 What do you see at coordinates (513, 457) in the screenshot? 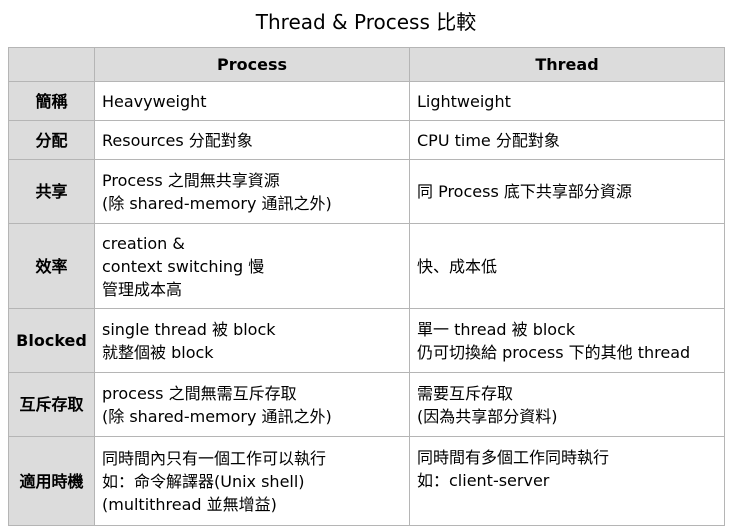
I see `thread-text: 同時間有多個工作同時執行` at bounding box center [513, 457].